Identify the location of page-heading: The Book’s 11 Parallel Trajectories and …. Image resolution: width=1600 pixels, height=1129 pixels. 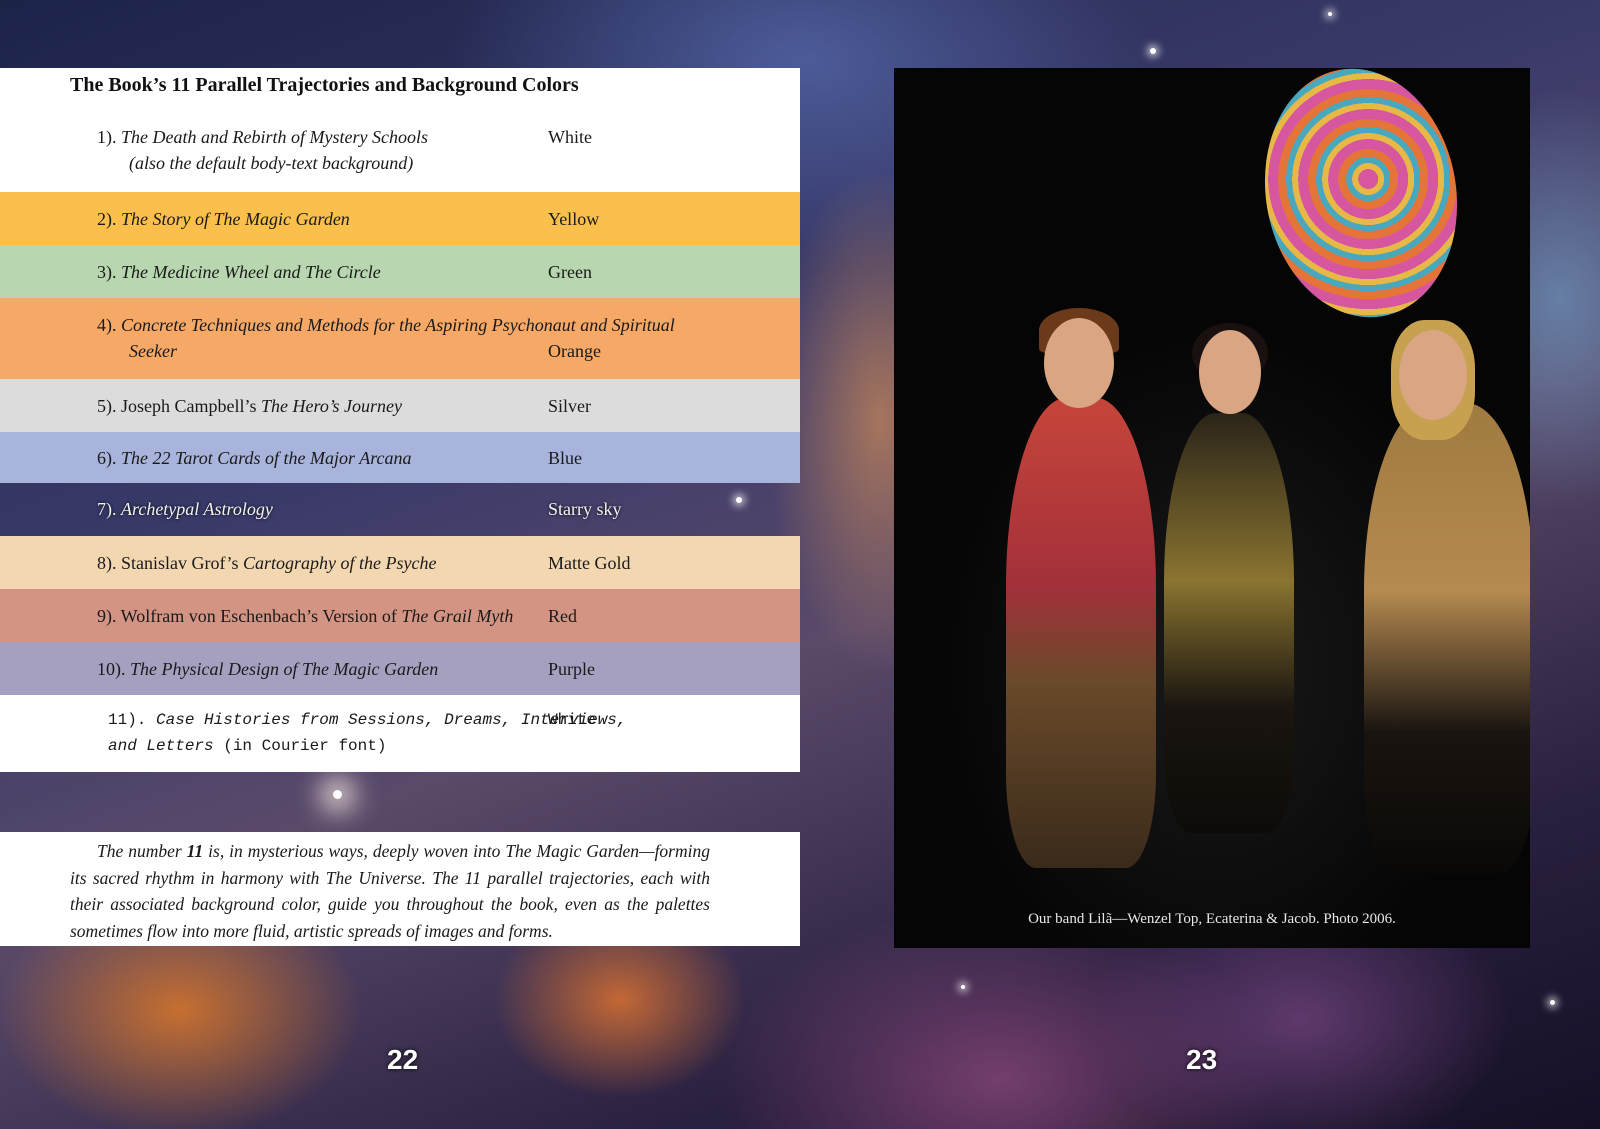
(324, 85).